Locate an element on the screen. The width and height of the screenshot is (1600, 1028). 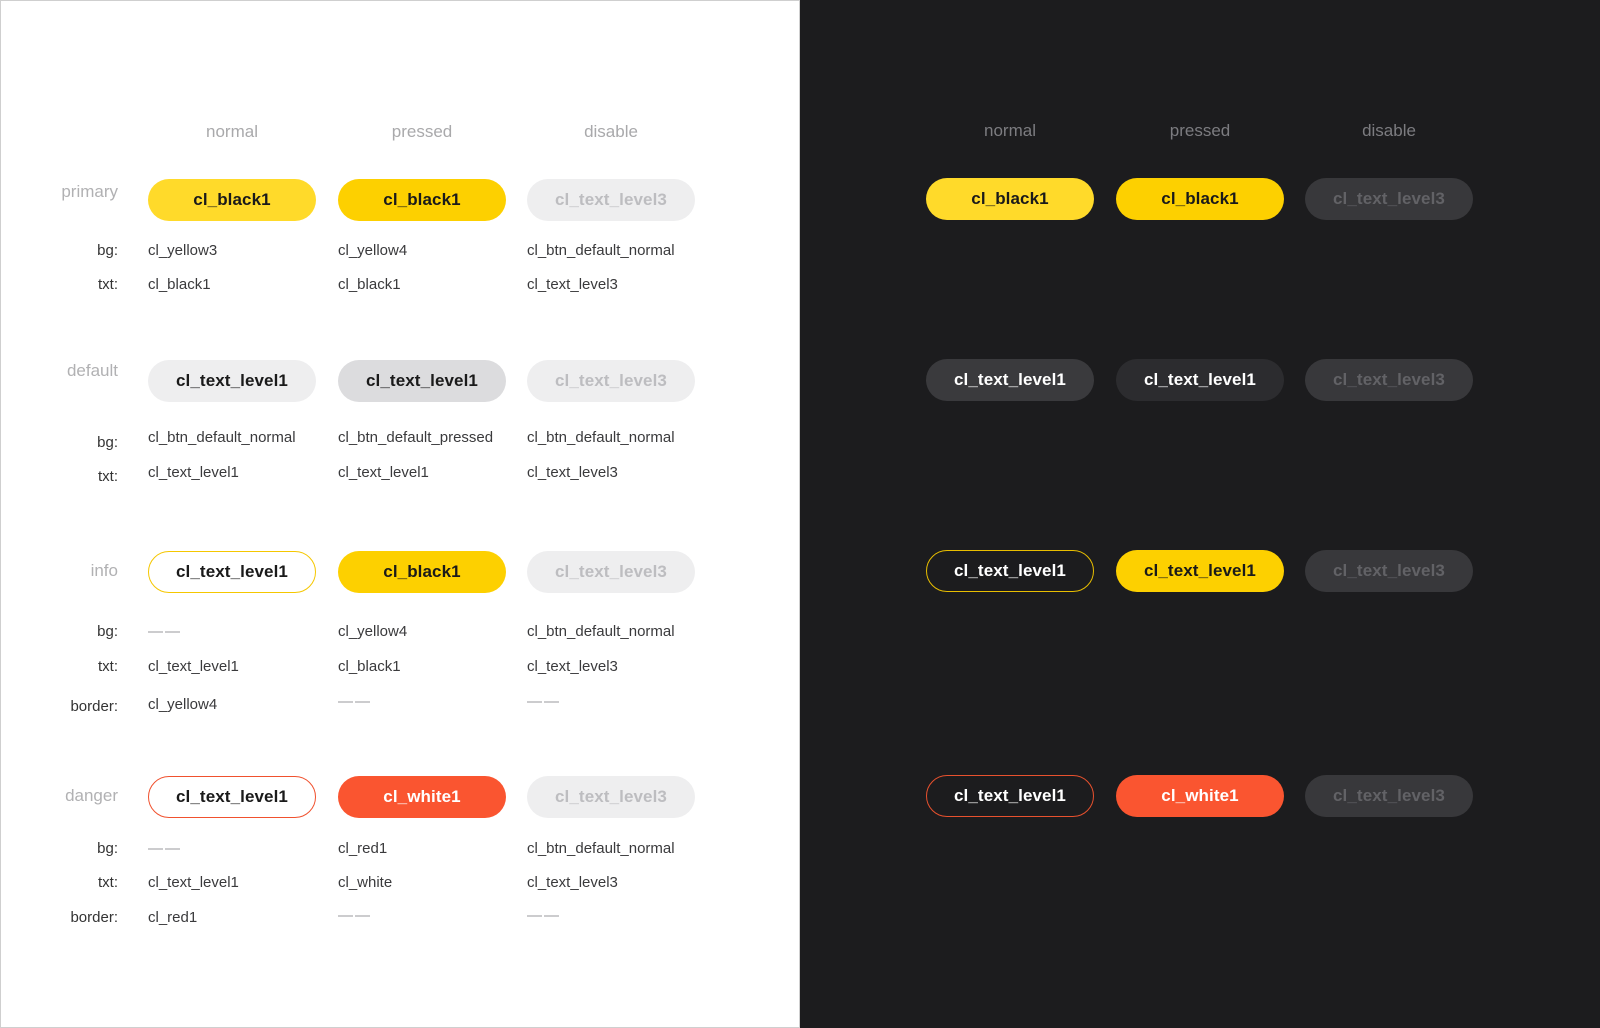
info-disabled-button: cl_text_level3 is located at coordinates (611, 572).